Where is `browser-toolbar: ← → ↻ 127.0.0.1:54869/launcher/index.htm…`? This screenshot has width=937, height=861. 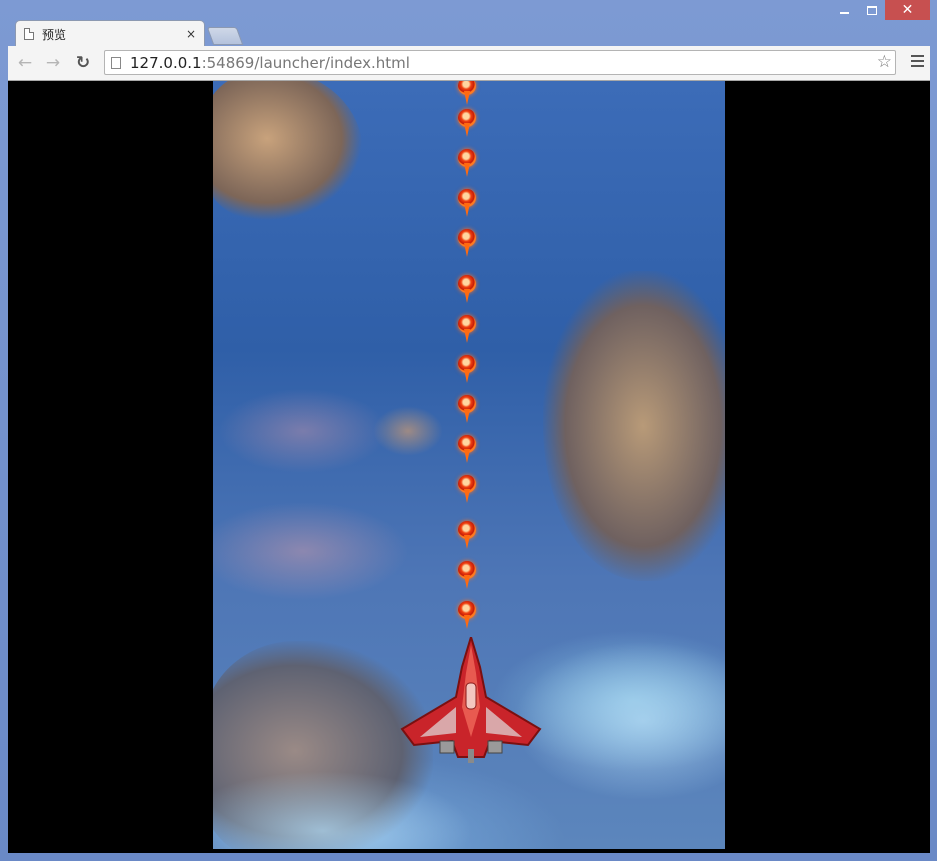 browser-toolbar: ← → ↻ 127.0.0.1:54869/launcher/index.htm… is located at coordinates (469, 63).